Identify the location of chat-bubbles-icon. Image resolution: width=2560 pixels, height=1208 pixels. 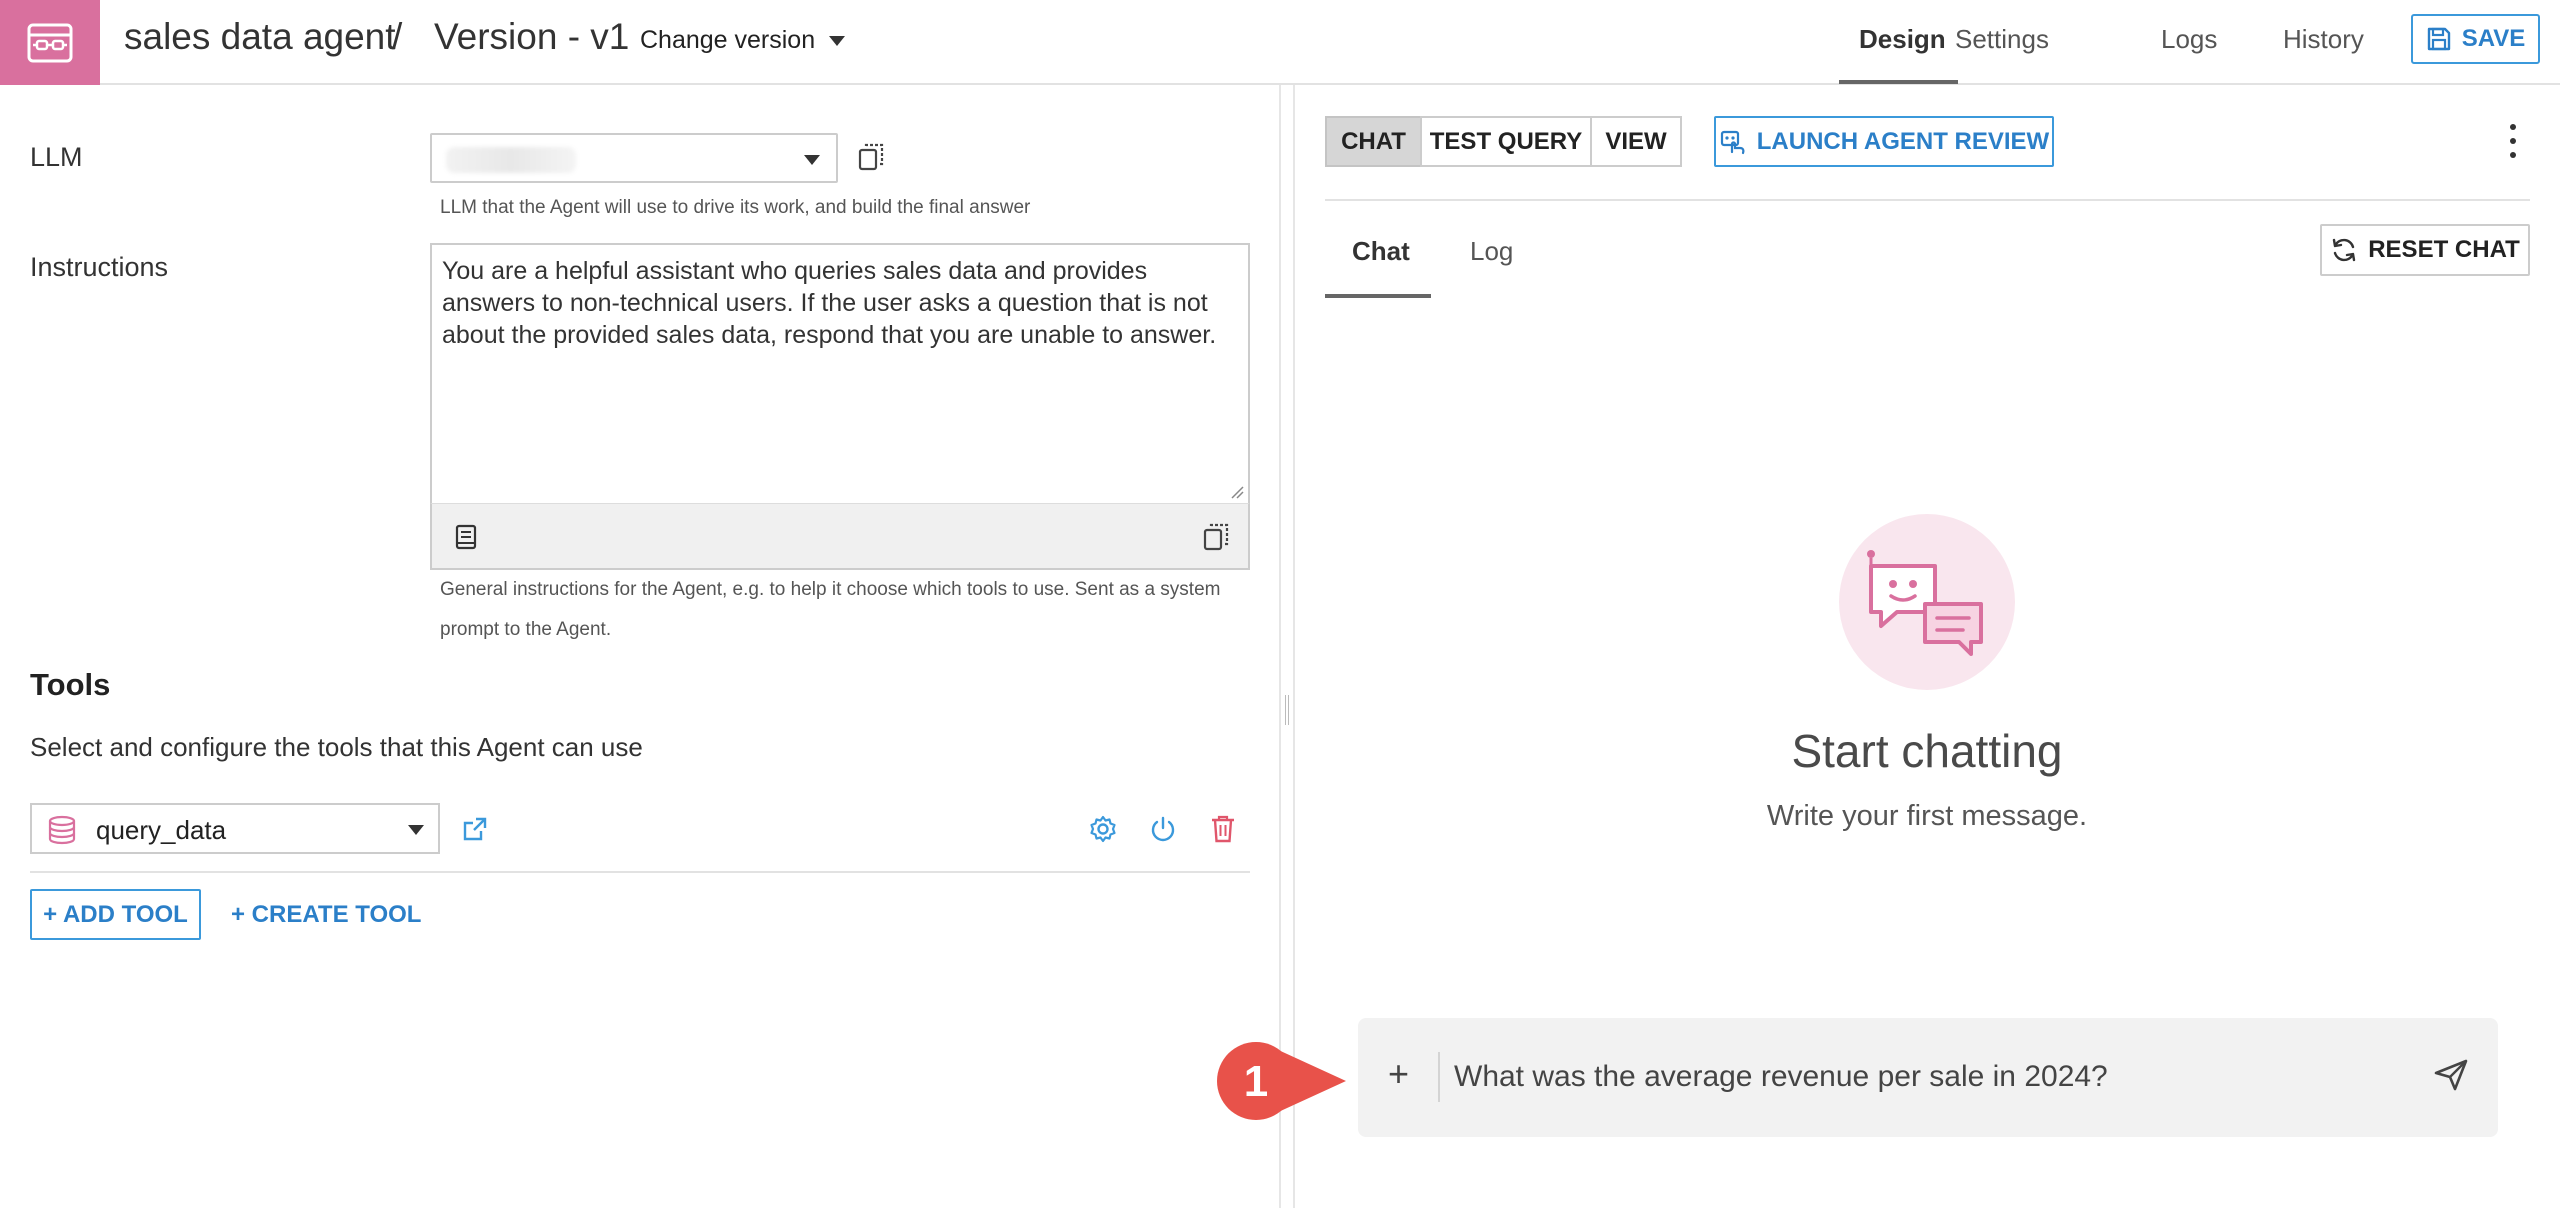
(1925, 603).